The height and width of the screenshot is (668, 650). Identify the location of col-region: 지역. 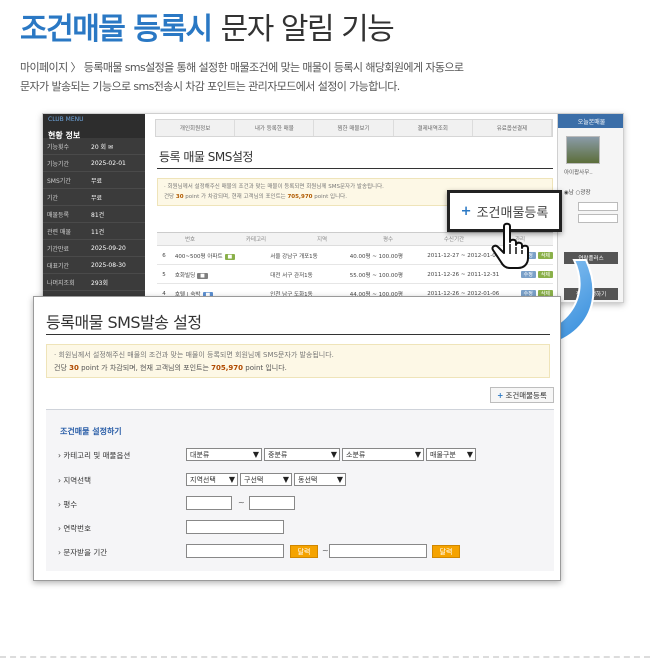
(322, 240).